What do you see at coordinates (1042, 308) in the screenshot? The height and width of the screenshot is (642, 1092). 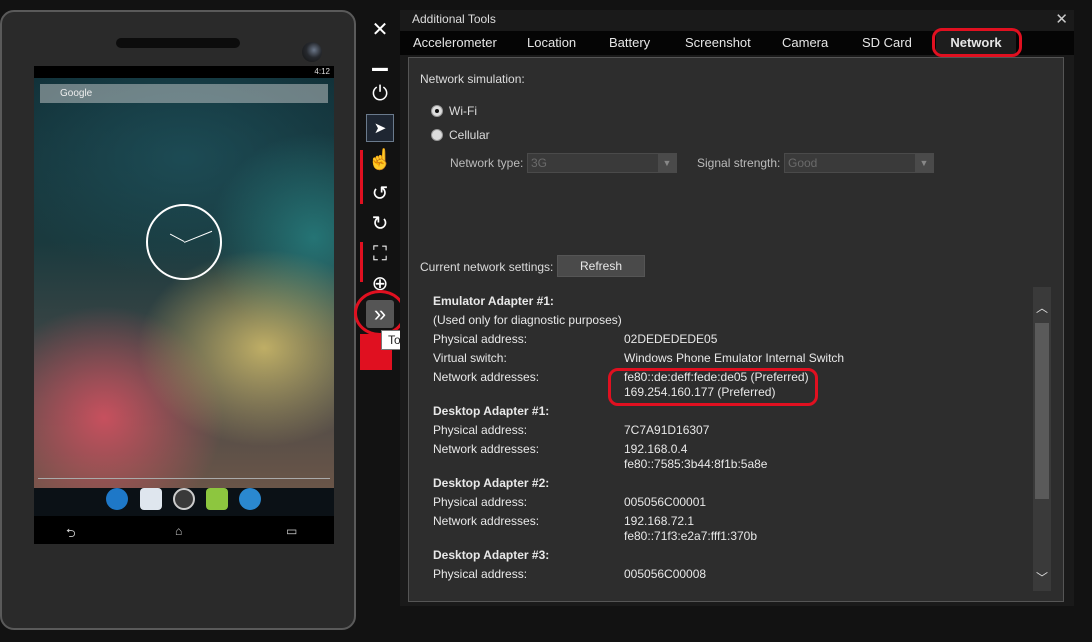 I see `scroll-up-icon: ︿` at bounding box center [1042, 308].